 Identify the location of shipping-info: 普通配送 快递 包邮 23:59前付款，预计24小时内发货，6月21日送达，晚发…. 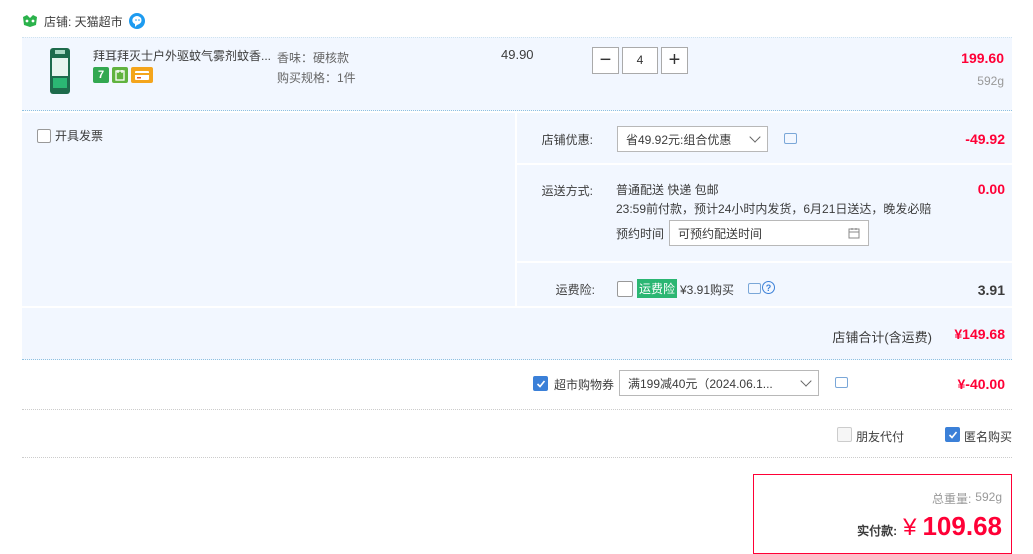
(773, 200).